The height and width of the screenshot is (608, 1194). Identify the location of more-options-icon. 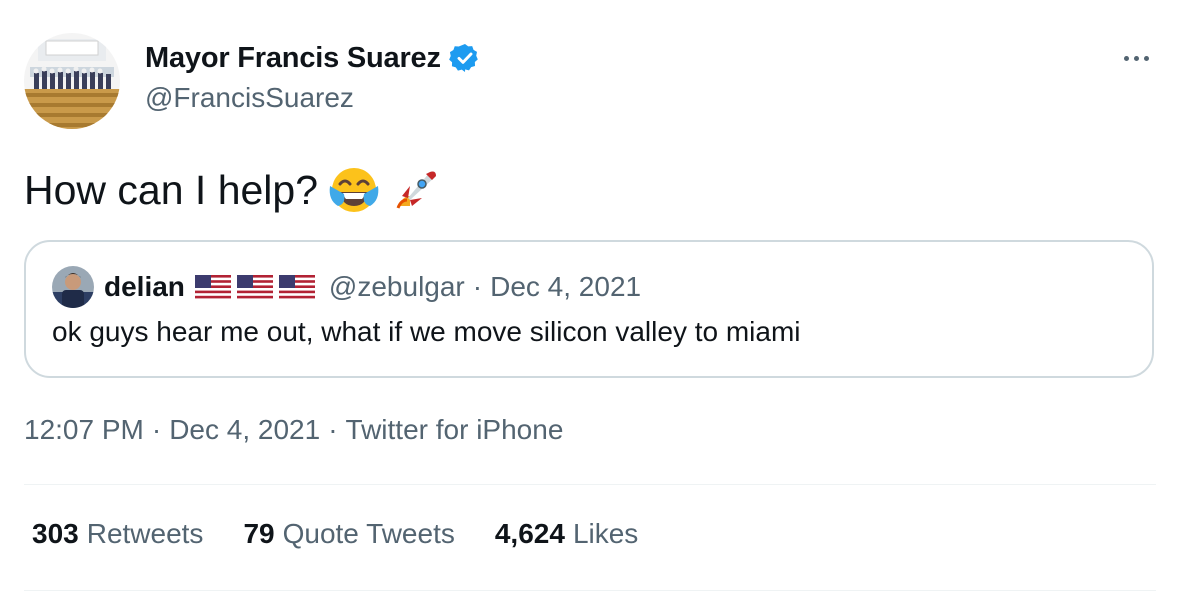
(1136, 58).